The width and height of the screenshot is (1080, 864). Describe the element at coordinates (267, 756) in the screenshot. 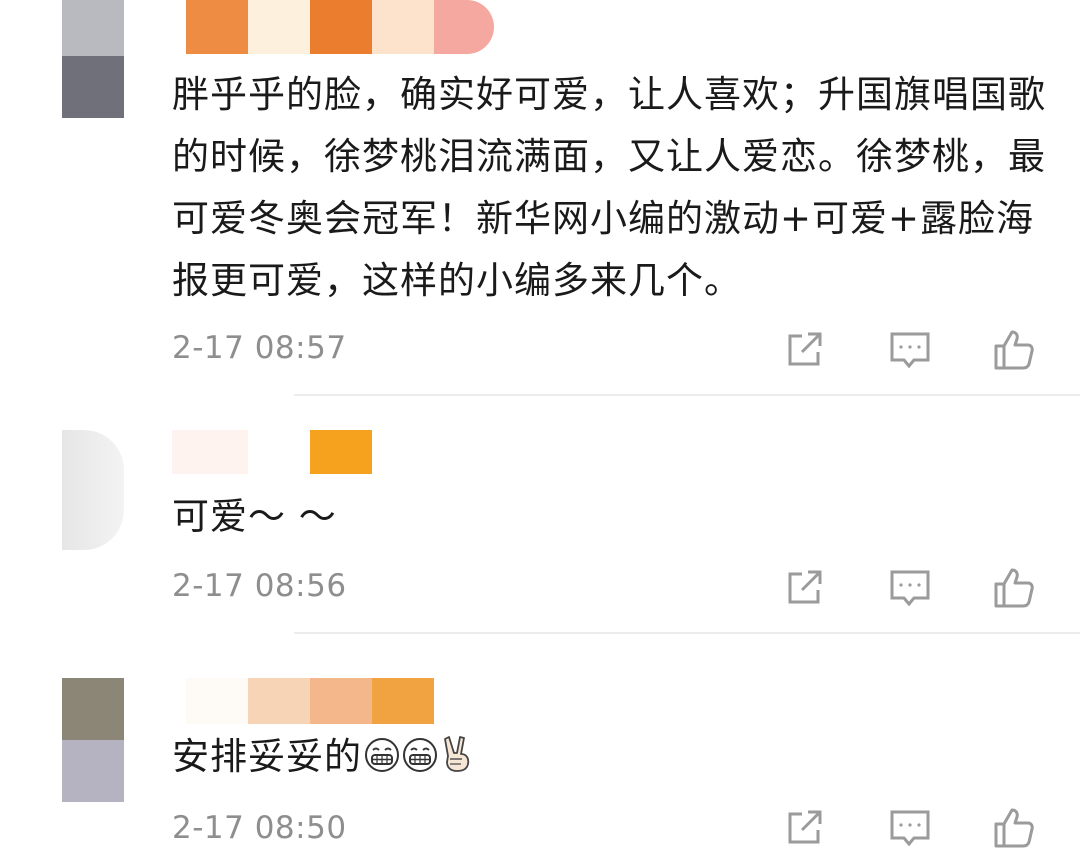

I see `comment-text-content: 安排妥妥的` at that location.